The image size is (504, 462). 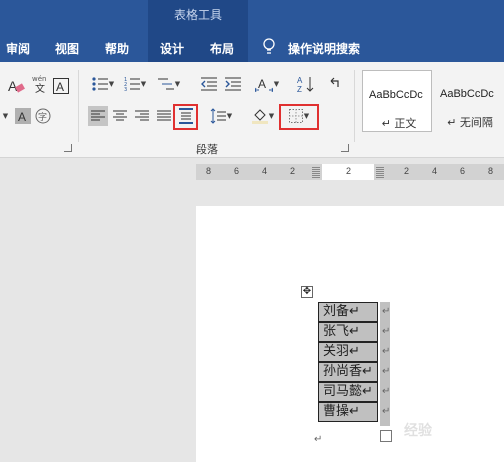 I want to click on phonetic-guide-icon: wén 文, so click(x=39, y=84).